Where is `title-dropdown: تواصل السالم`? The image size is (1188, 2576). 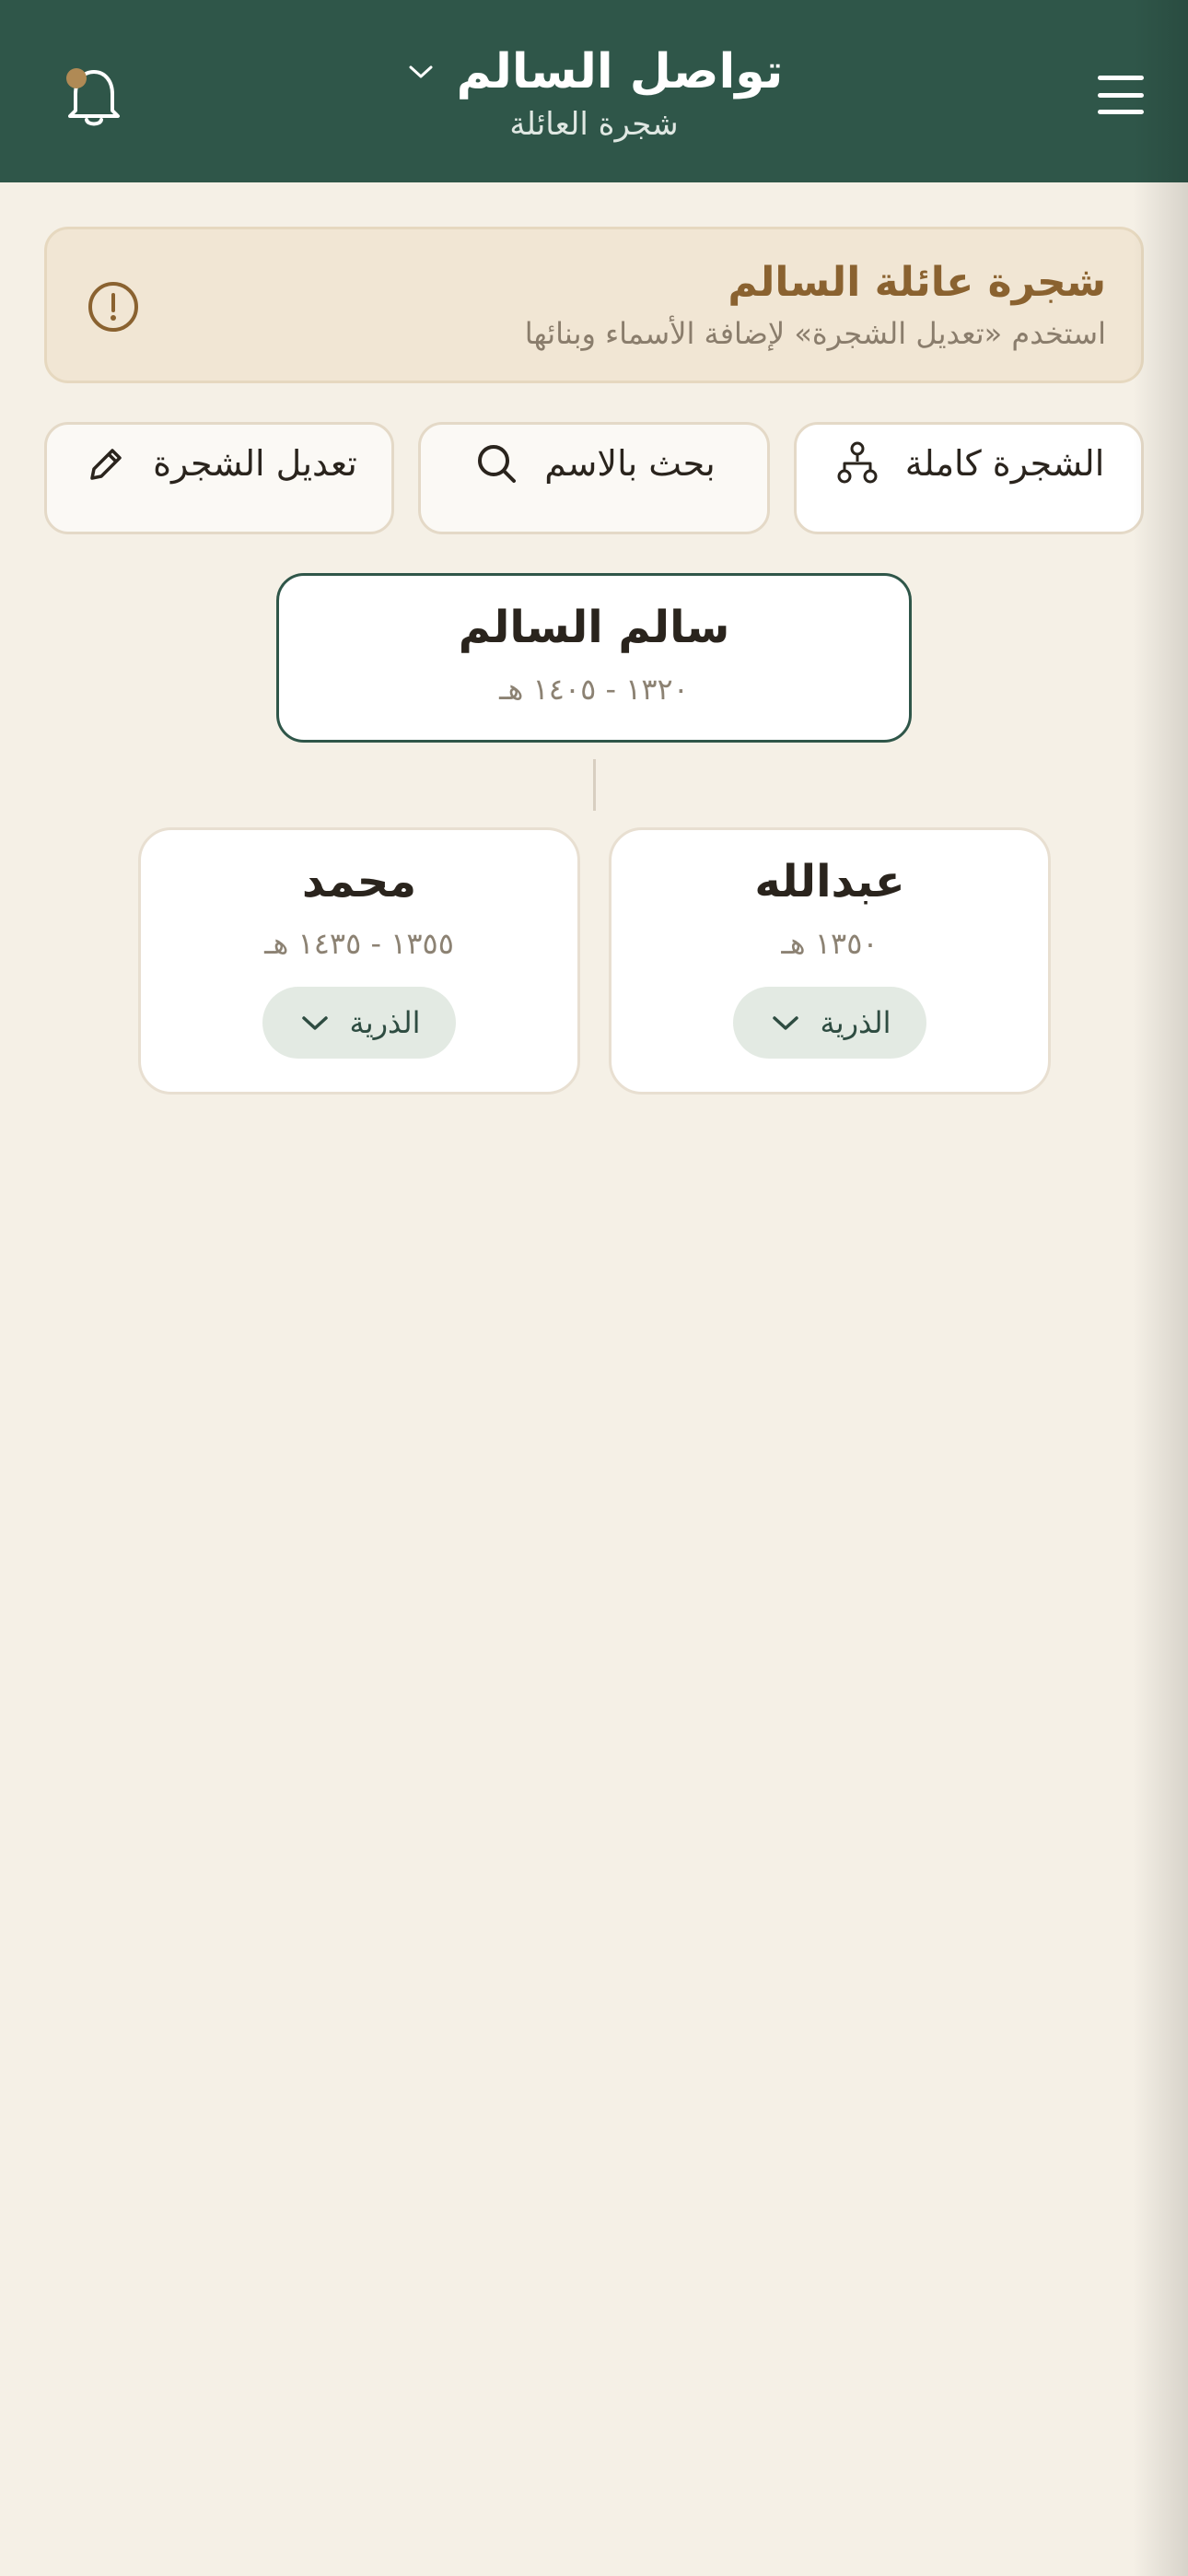 title-dropdown: تواصل السالم is located at coordinates (594, 72).